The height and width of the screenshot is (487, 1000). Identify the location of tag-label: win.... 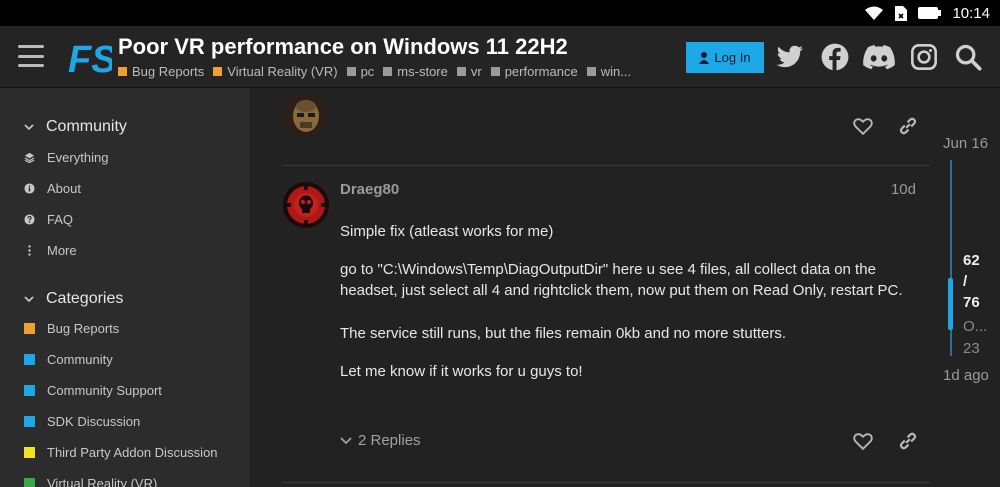
(616, 71).